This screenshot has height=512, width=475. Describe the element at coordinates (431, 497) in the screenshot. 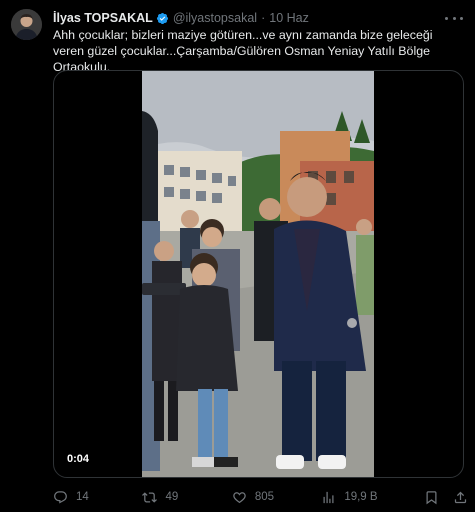

I see `bookmark-icon` at that location.